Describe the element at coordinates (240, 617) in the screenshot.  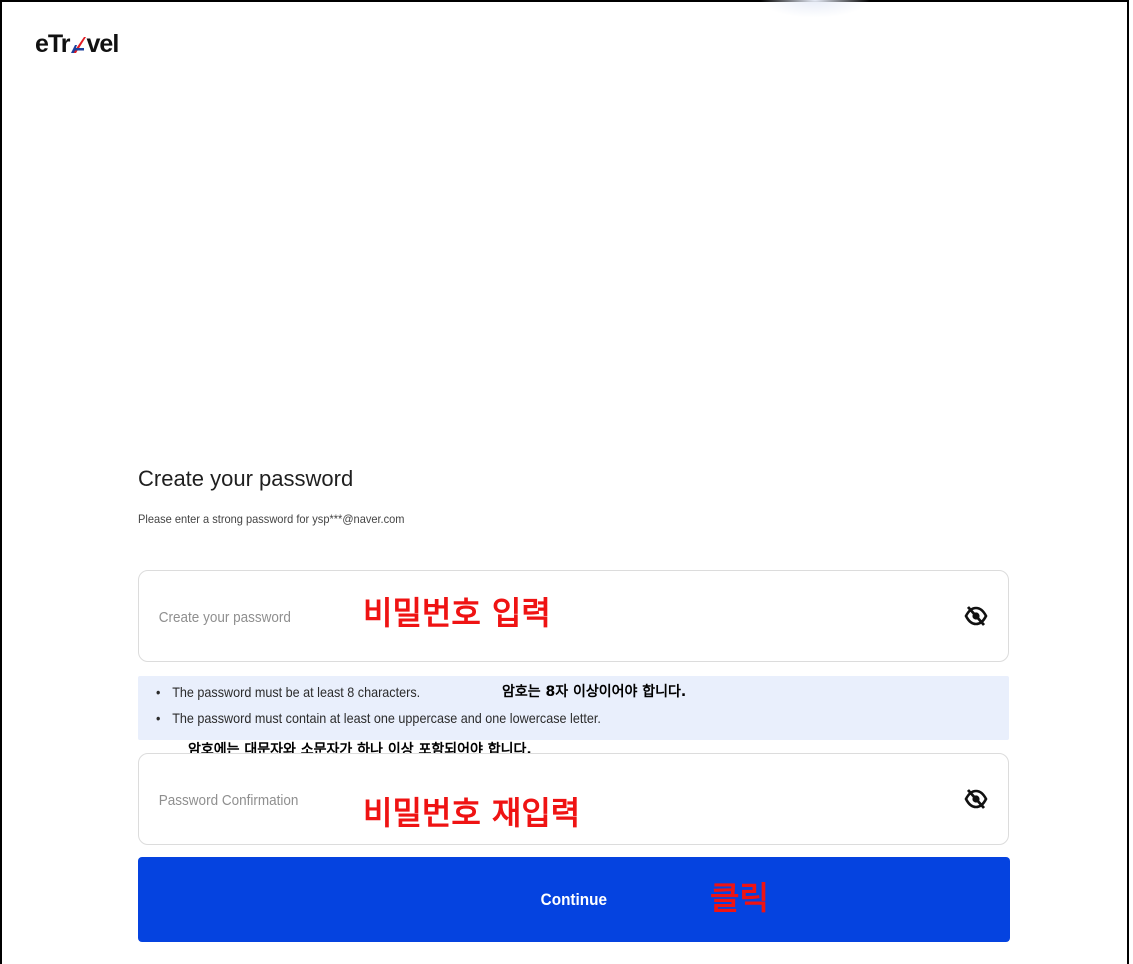
I see `password-input` at that location.